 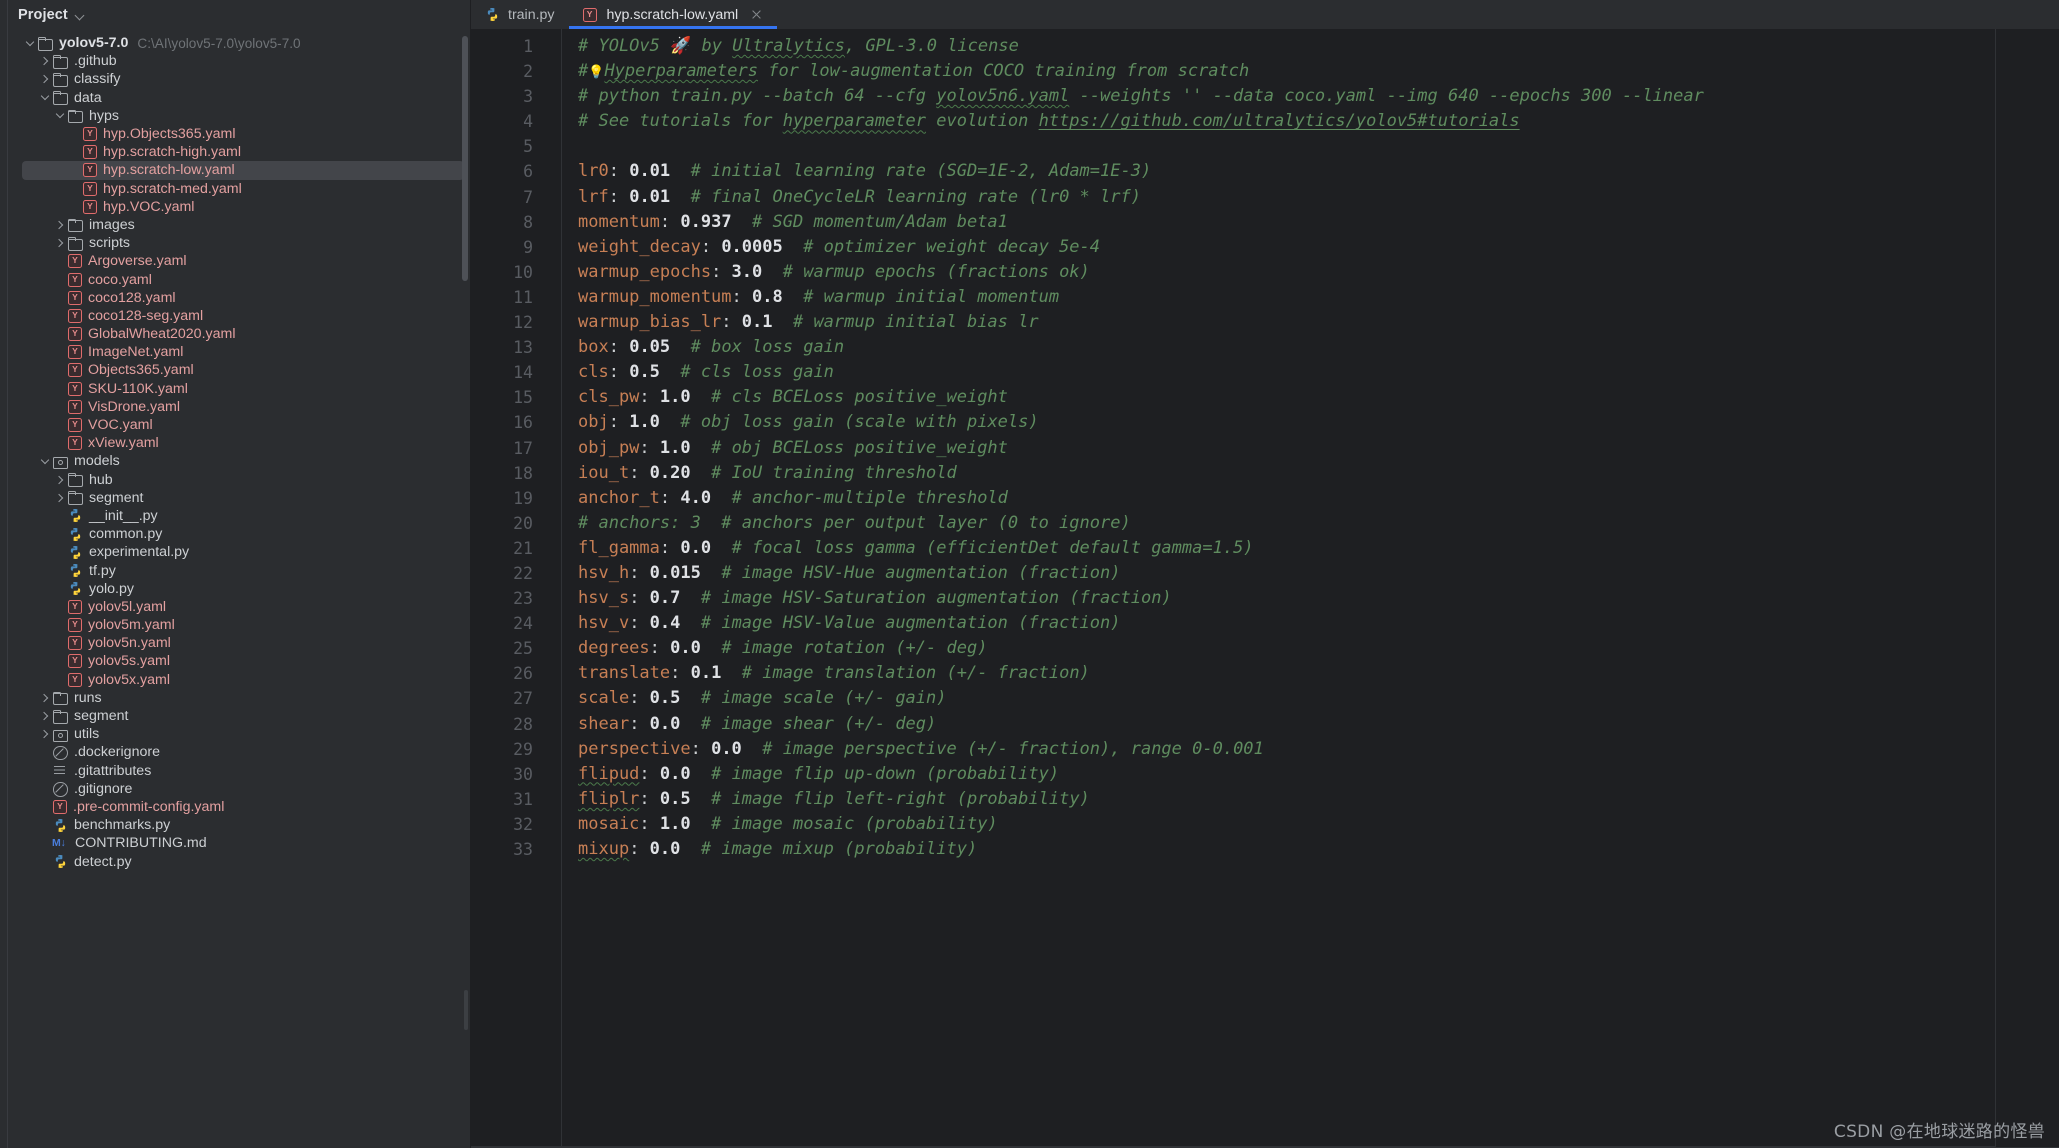 I want to click on tree-item: Ycoco.yaml, so click(x=239, y=279).